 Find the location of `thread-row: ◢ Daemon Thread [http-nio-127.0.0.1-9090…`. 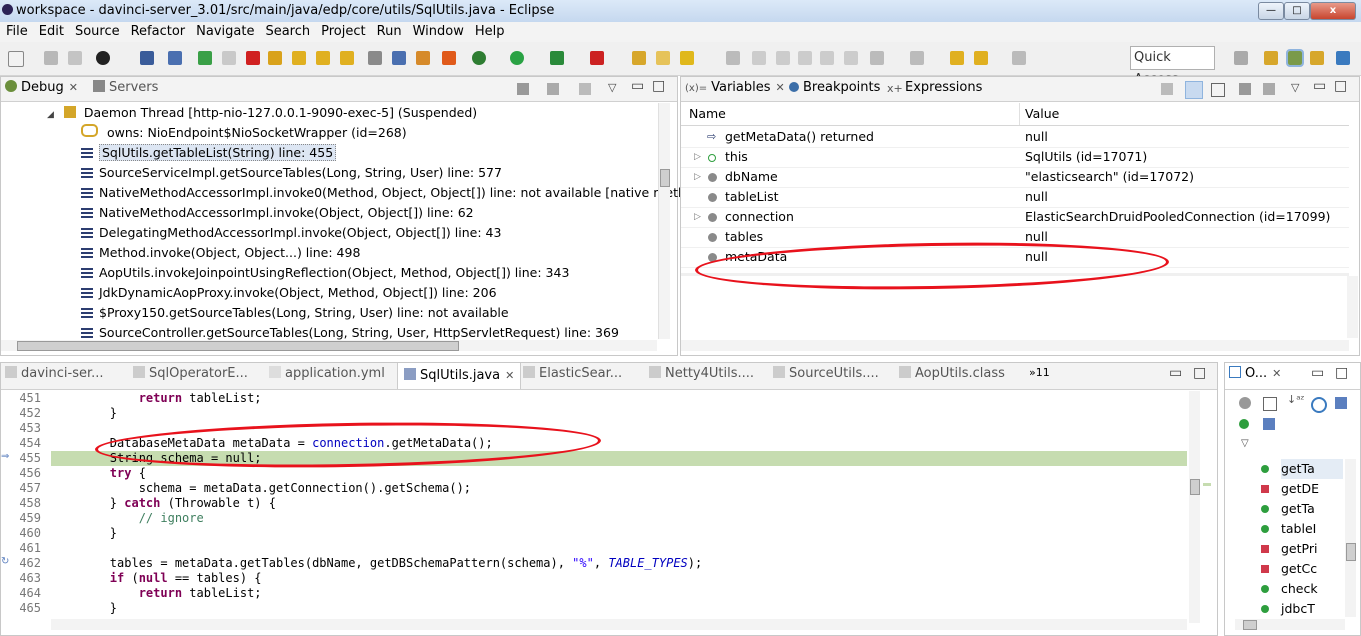

thread-row: ◢ Daemon Thread [http-nio-127.0.0.1-9090… is located at coordinates (262, 113).